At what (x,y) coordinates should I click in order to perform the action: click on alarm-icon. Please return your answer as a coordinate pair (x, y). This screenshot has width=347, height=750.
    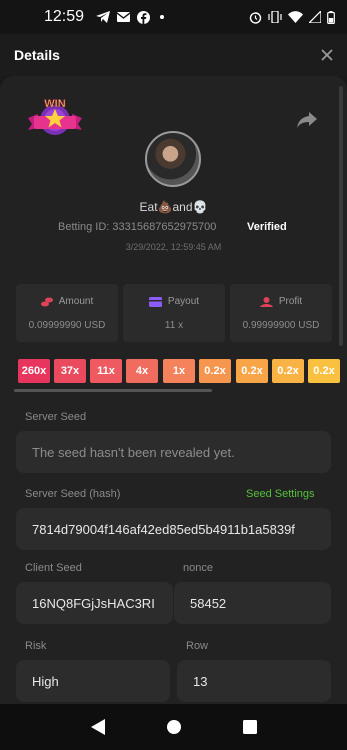
    Looking at the image, I should click on (255, 17).